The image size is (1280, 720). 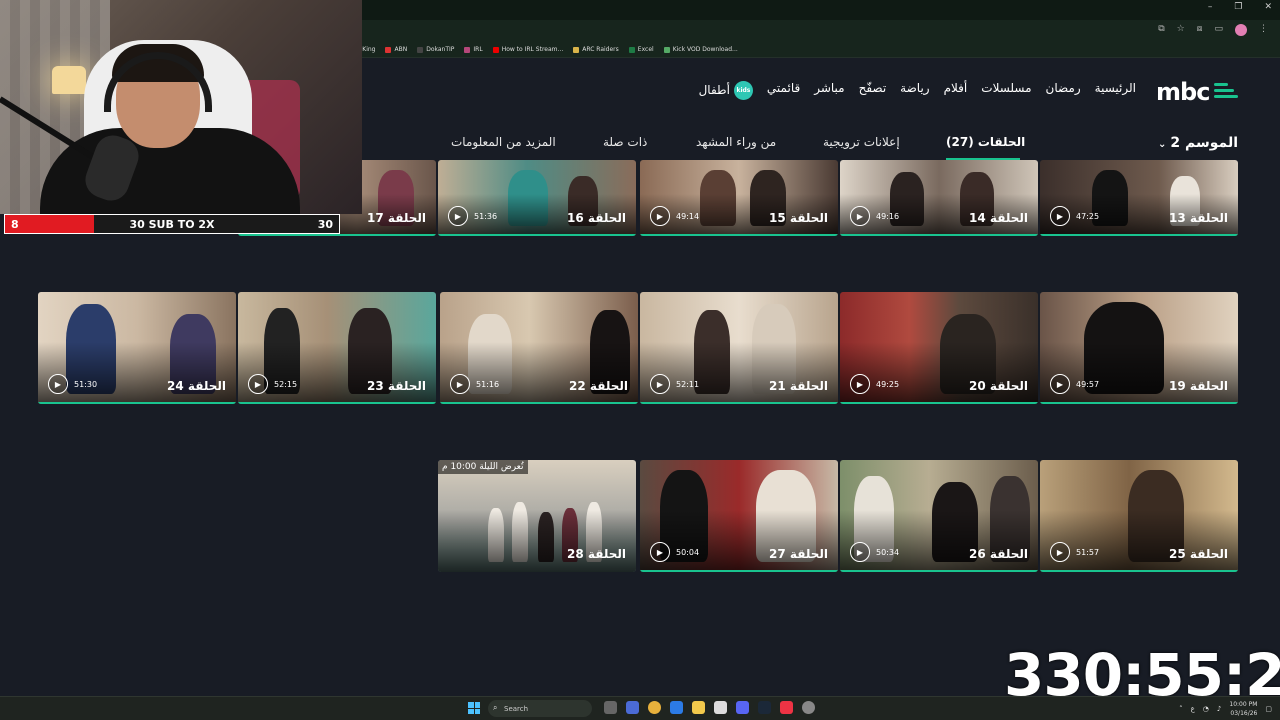 What do you see at coordinates (495, 707) in the screenshot?
I see `search-icon: ⌕` at bounding box center [495, 707].